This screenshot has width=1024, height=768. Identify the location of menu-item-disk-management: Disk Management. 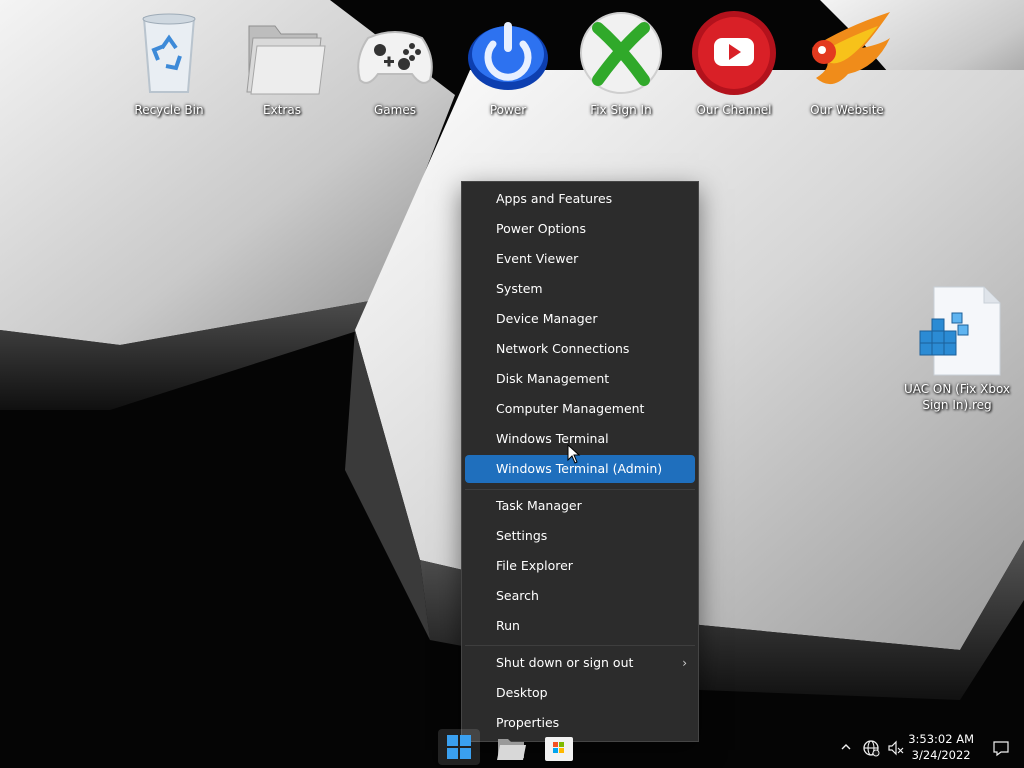
(580, 379).